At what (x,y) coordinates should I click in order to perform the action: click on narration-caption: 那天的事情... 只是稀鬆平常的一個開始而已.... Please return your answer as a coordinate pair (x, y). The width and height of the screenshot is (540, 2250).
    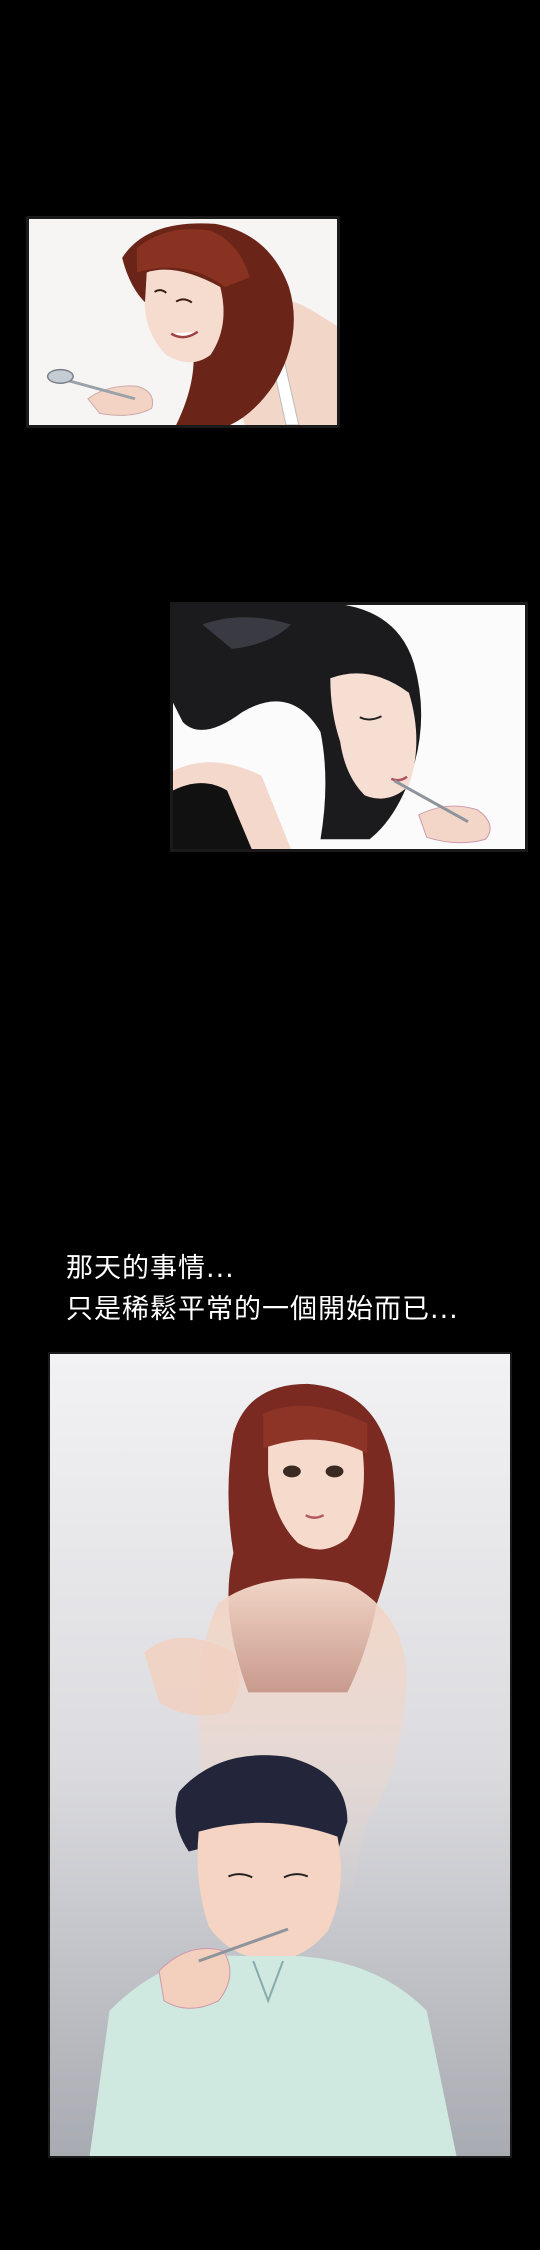
    Looking at the image, I should click on (262, 1289).